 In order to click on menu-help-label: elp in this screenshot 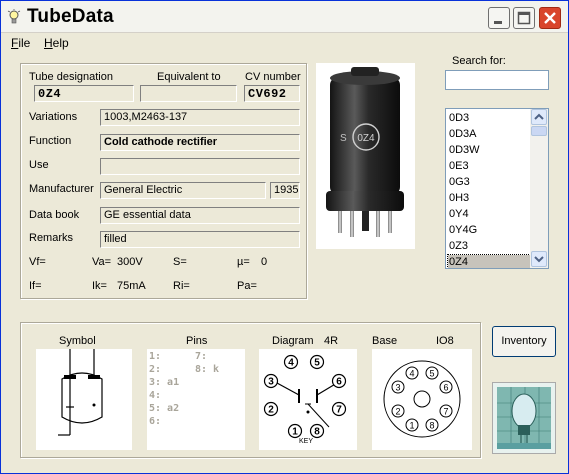, I will do `click(60, 43)`.